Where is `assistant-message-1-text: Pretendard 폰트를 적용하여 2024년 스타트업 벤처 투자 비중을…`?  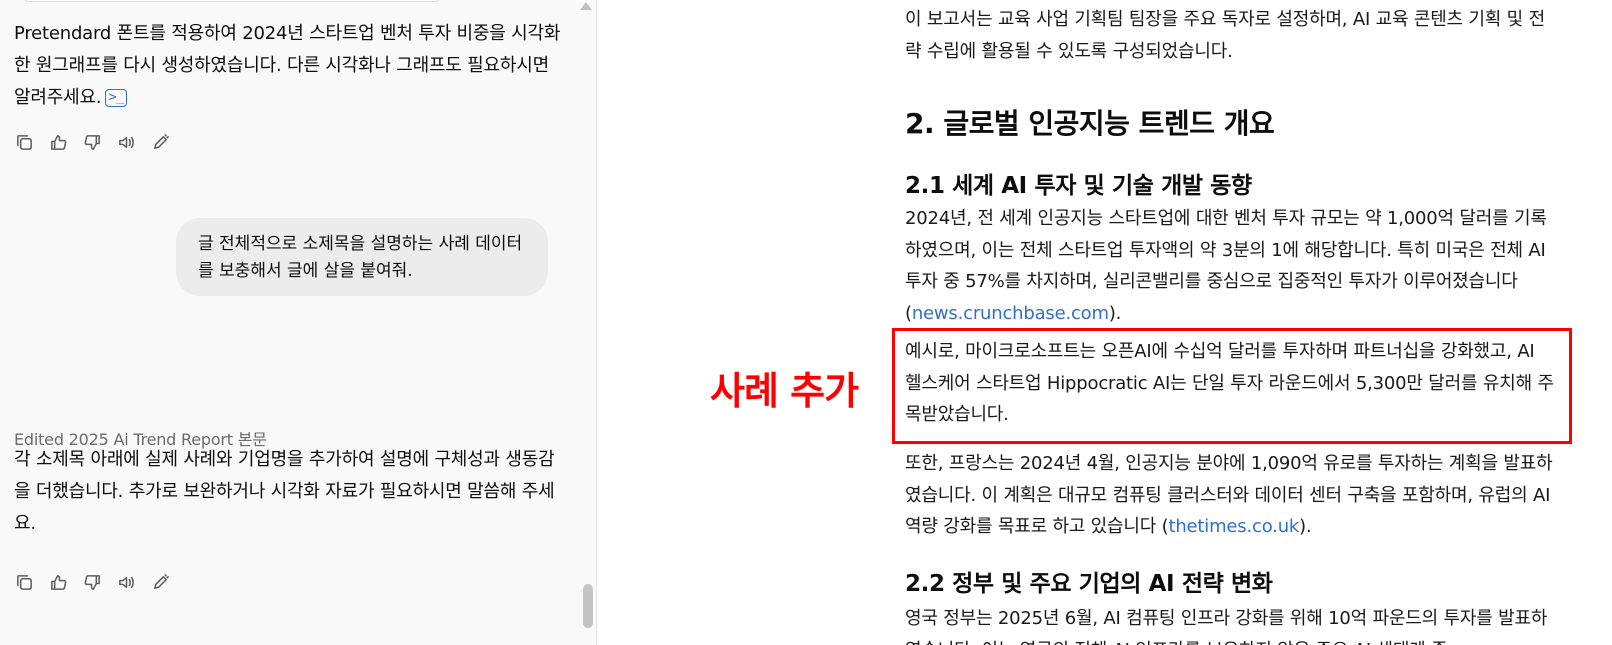
assistant-message-1-text: Pretendard 폰트를 적용하여 2024년 스타트업 벤처 투자 비중을… is located at coordinates (287, 65).